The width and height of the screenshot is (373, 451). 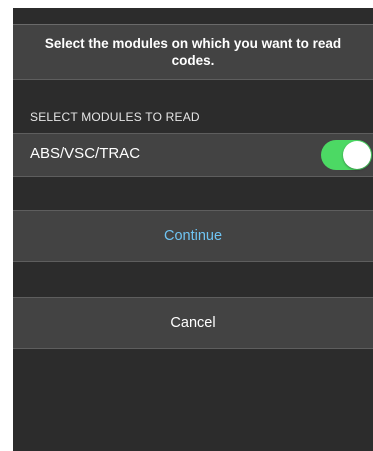 I want to click on toggle-knob, so click(x=357, y=155).